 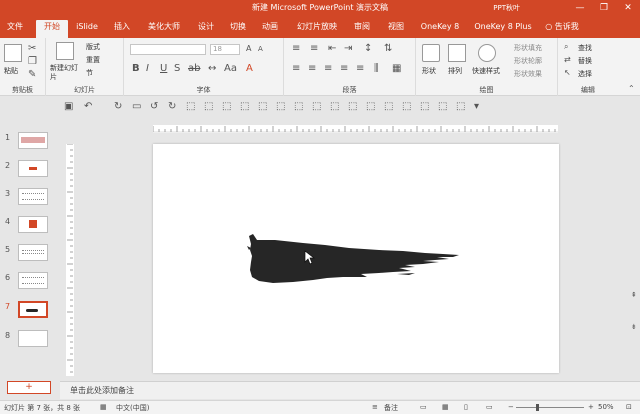 What do you see at coordinates (332, 49) in the screenshot?
I see `decrease-indent-icon: ⇤` at bounding box center [332, 49].